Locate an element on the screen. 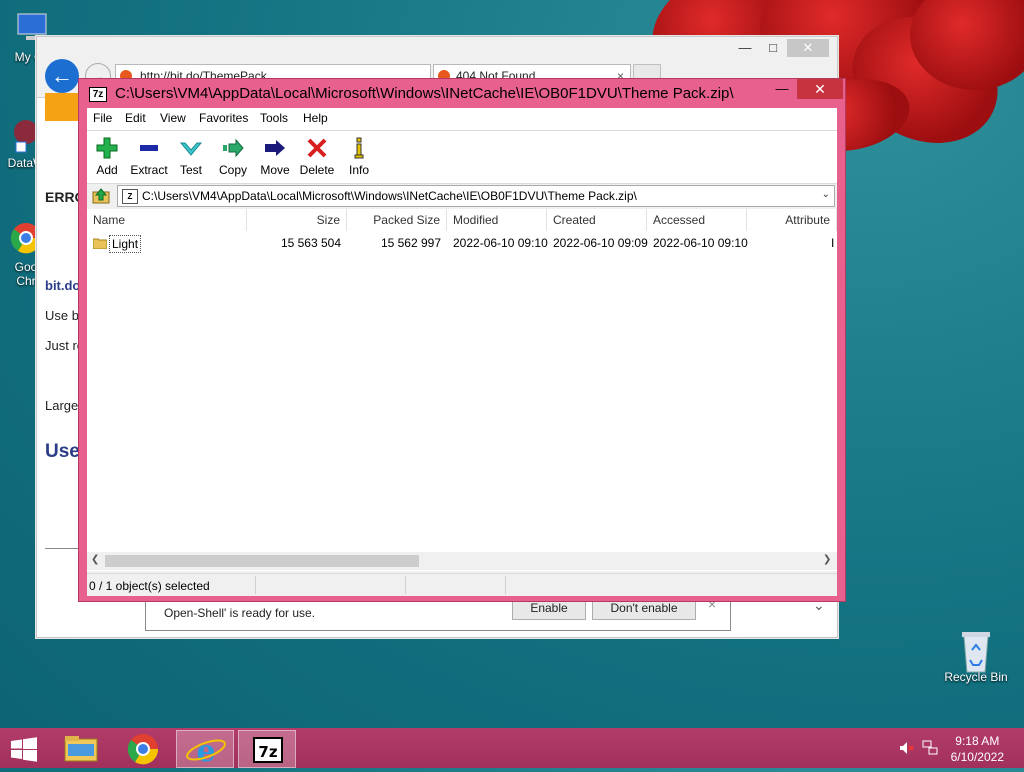 This screenshot has width=1024, height=772. 7zip-minimize-button: — is located at coordinates (782, 90).